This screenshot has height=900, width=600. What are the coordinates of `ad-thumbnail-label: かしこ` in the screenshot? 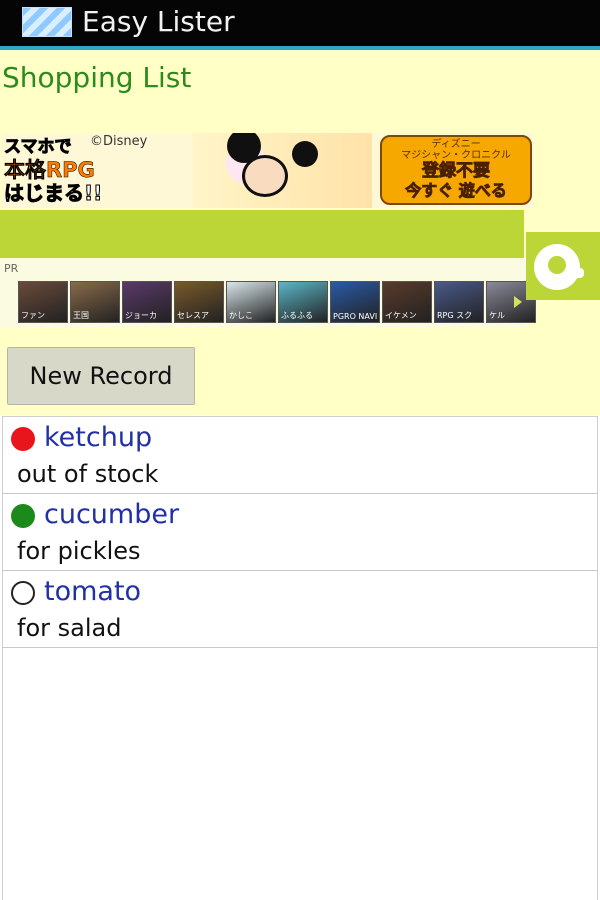 It's located at (241, 315).